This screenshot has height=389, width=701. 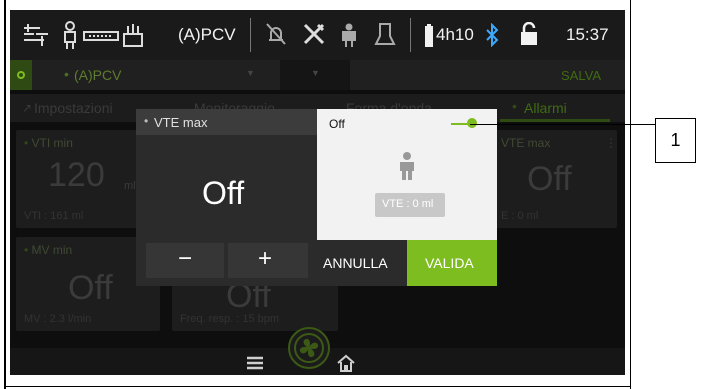 I want to click on editor-title: VTE max, so click(x=181, y=122).